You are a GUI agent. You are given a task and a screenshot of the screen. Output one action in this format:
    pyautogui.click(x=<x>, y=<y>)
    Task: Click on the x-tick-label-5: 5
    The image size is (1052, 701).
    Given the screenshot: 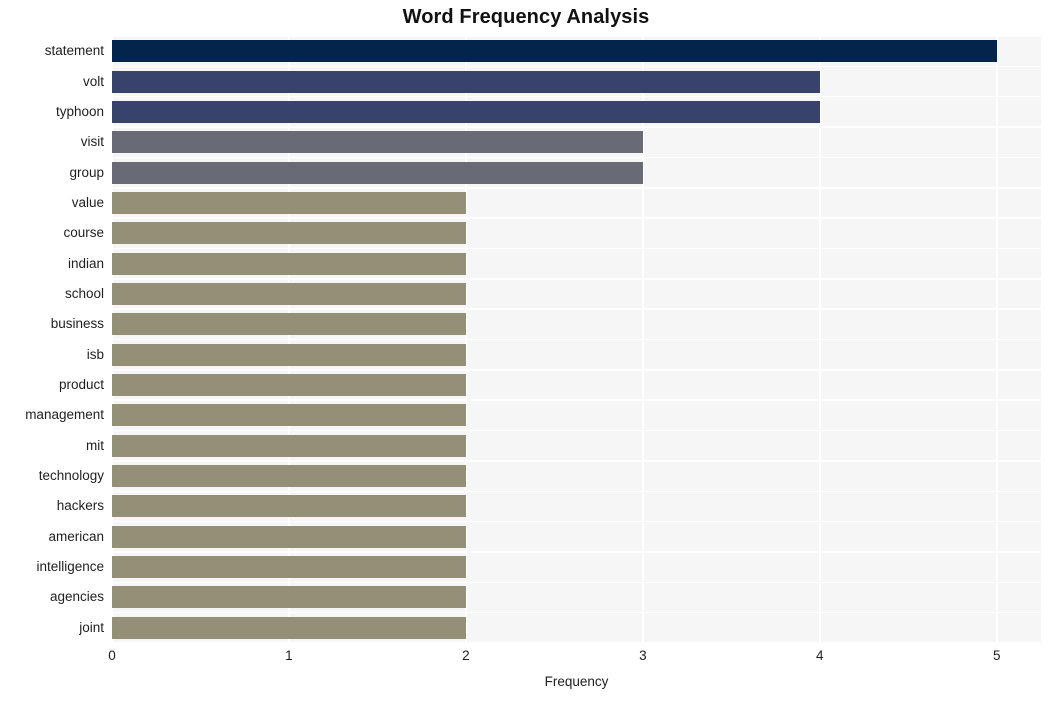 What is the action you would take?
    pyautogui.click(x=996, y=655)
    